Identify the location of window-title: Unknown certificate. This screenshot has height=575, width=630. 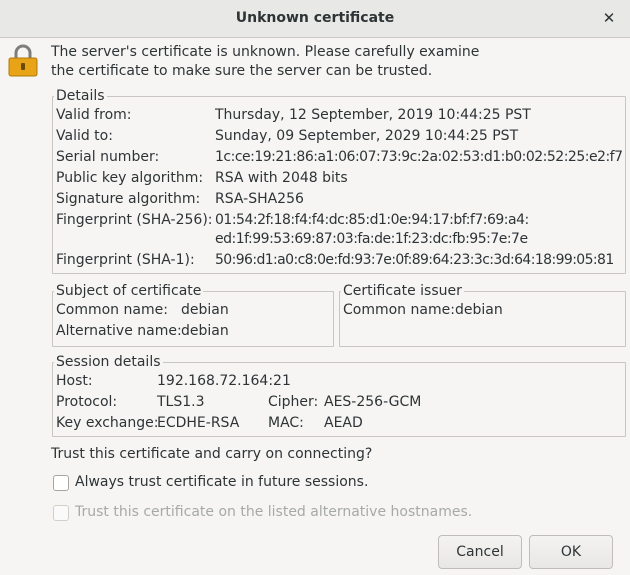
(315, 18).